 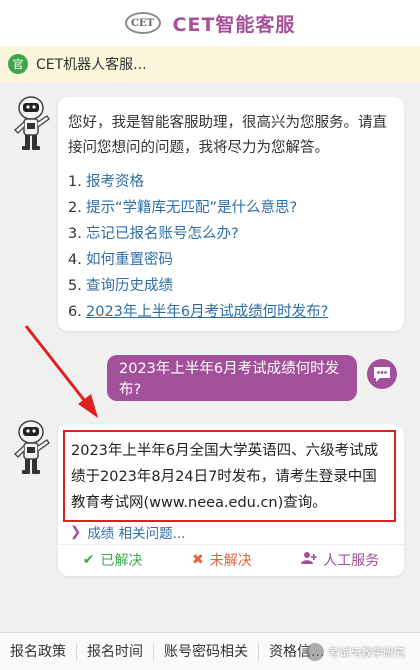 What do you see at coordinates (142, 23) in the screenshot?
I see `cet-logo: CET` at bounding box center [142, 23].